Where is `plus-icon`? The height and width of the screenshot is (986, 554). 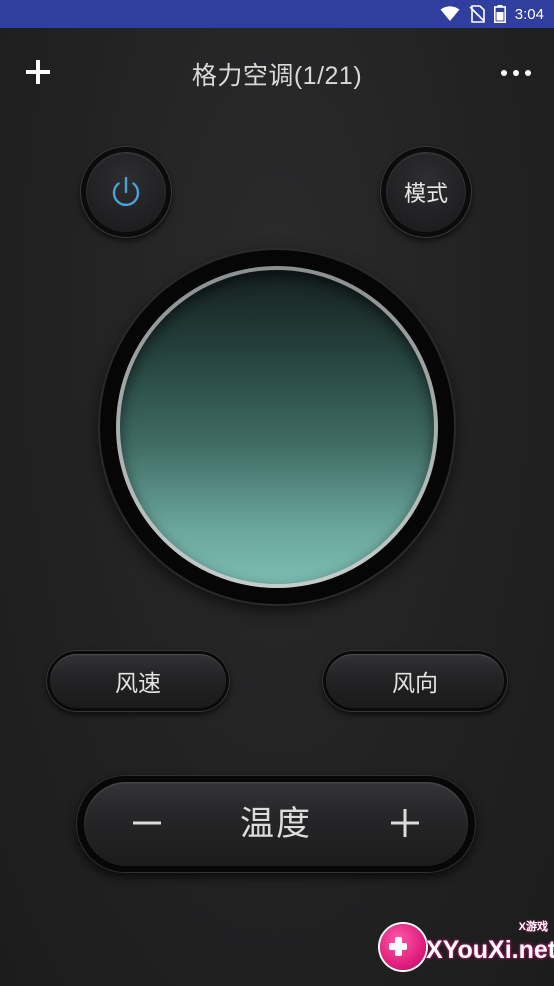 plus-icon is located at coordinates (405, 823).